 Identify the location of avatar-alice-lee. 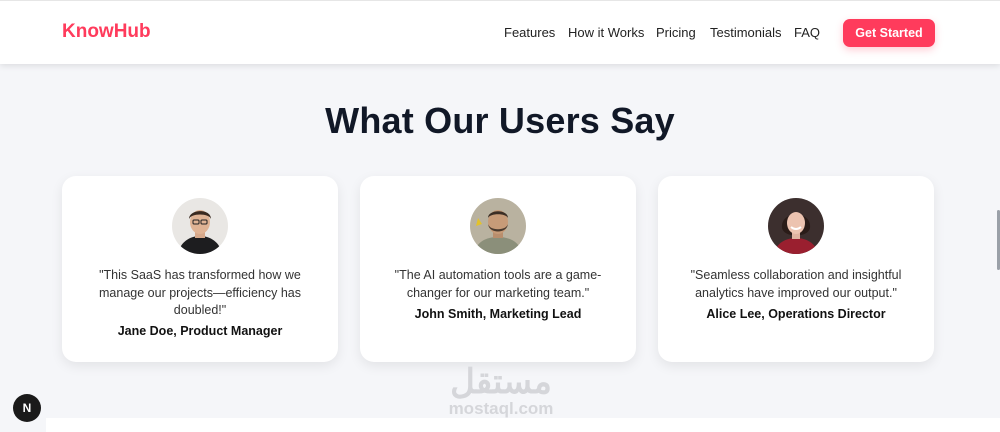
(796, 226).